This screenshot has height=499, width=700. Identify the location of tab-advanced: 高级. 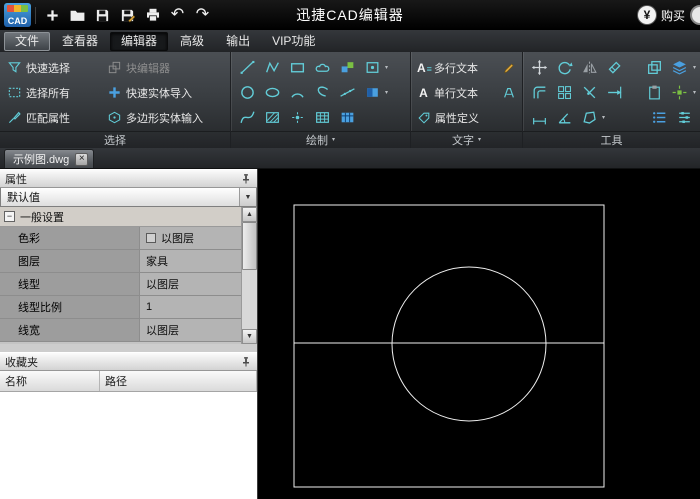
(192, 41).